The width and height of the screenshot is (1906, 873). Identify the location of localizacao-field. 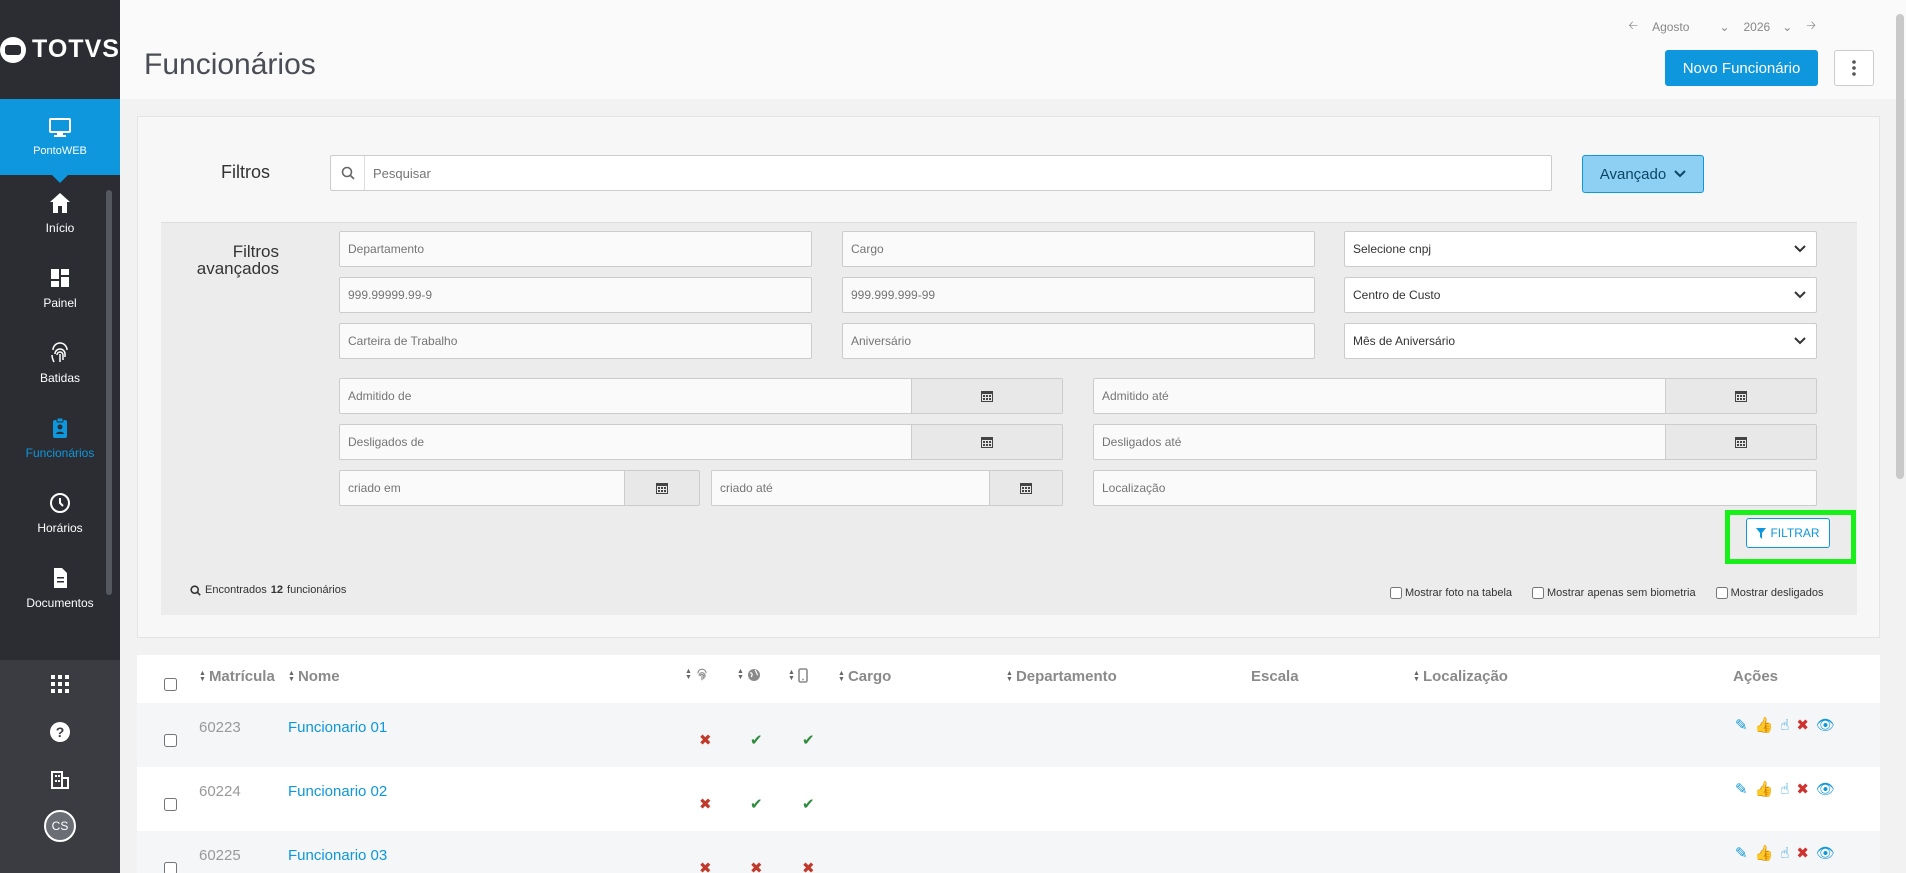
(1455, 488).